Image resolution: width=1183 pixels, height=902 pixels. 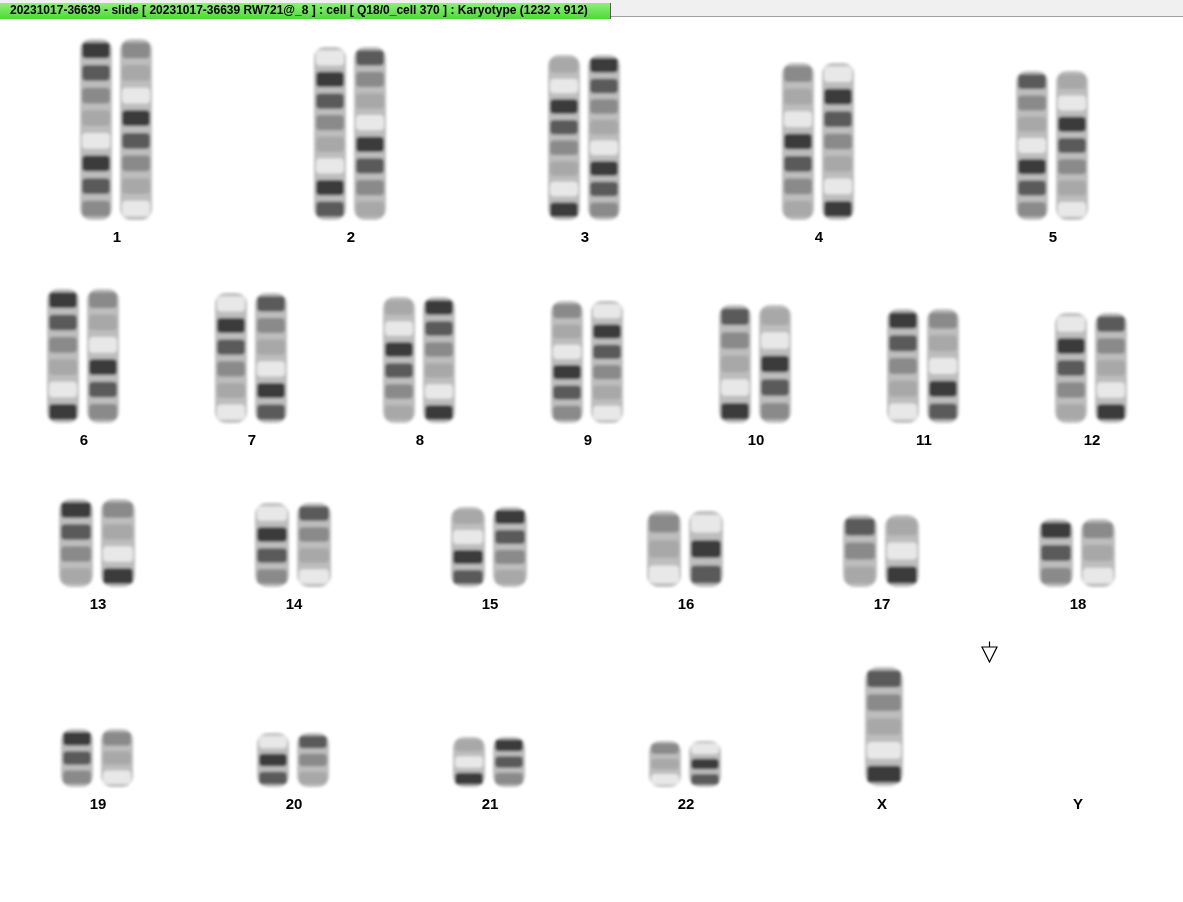 What do you see at coordinates (588, 440) in the screenshot?
I see `chromosome-number-label: 9` at bounding box center [588, 440].